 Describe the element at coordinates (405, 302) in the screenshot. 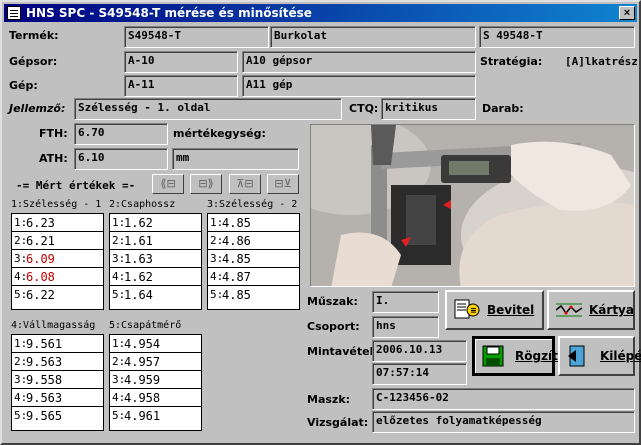

I see `muszak-field: I.` at that location.